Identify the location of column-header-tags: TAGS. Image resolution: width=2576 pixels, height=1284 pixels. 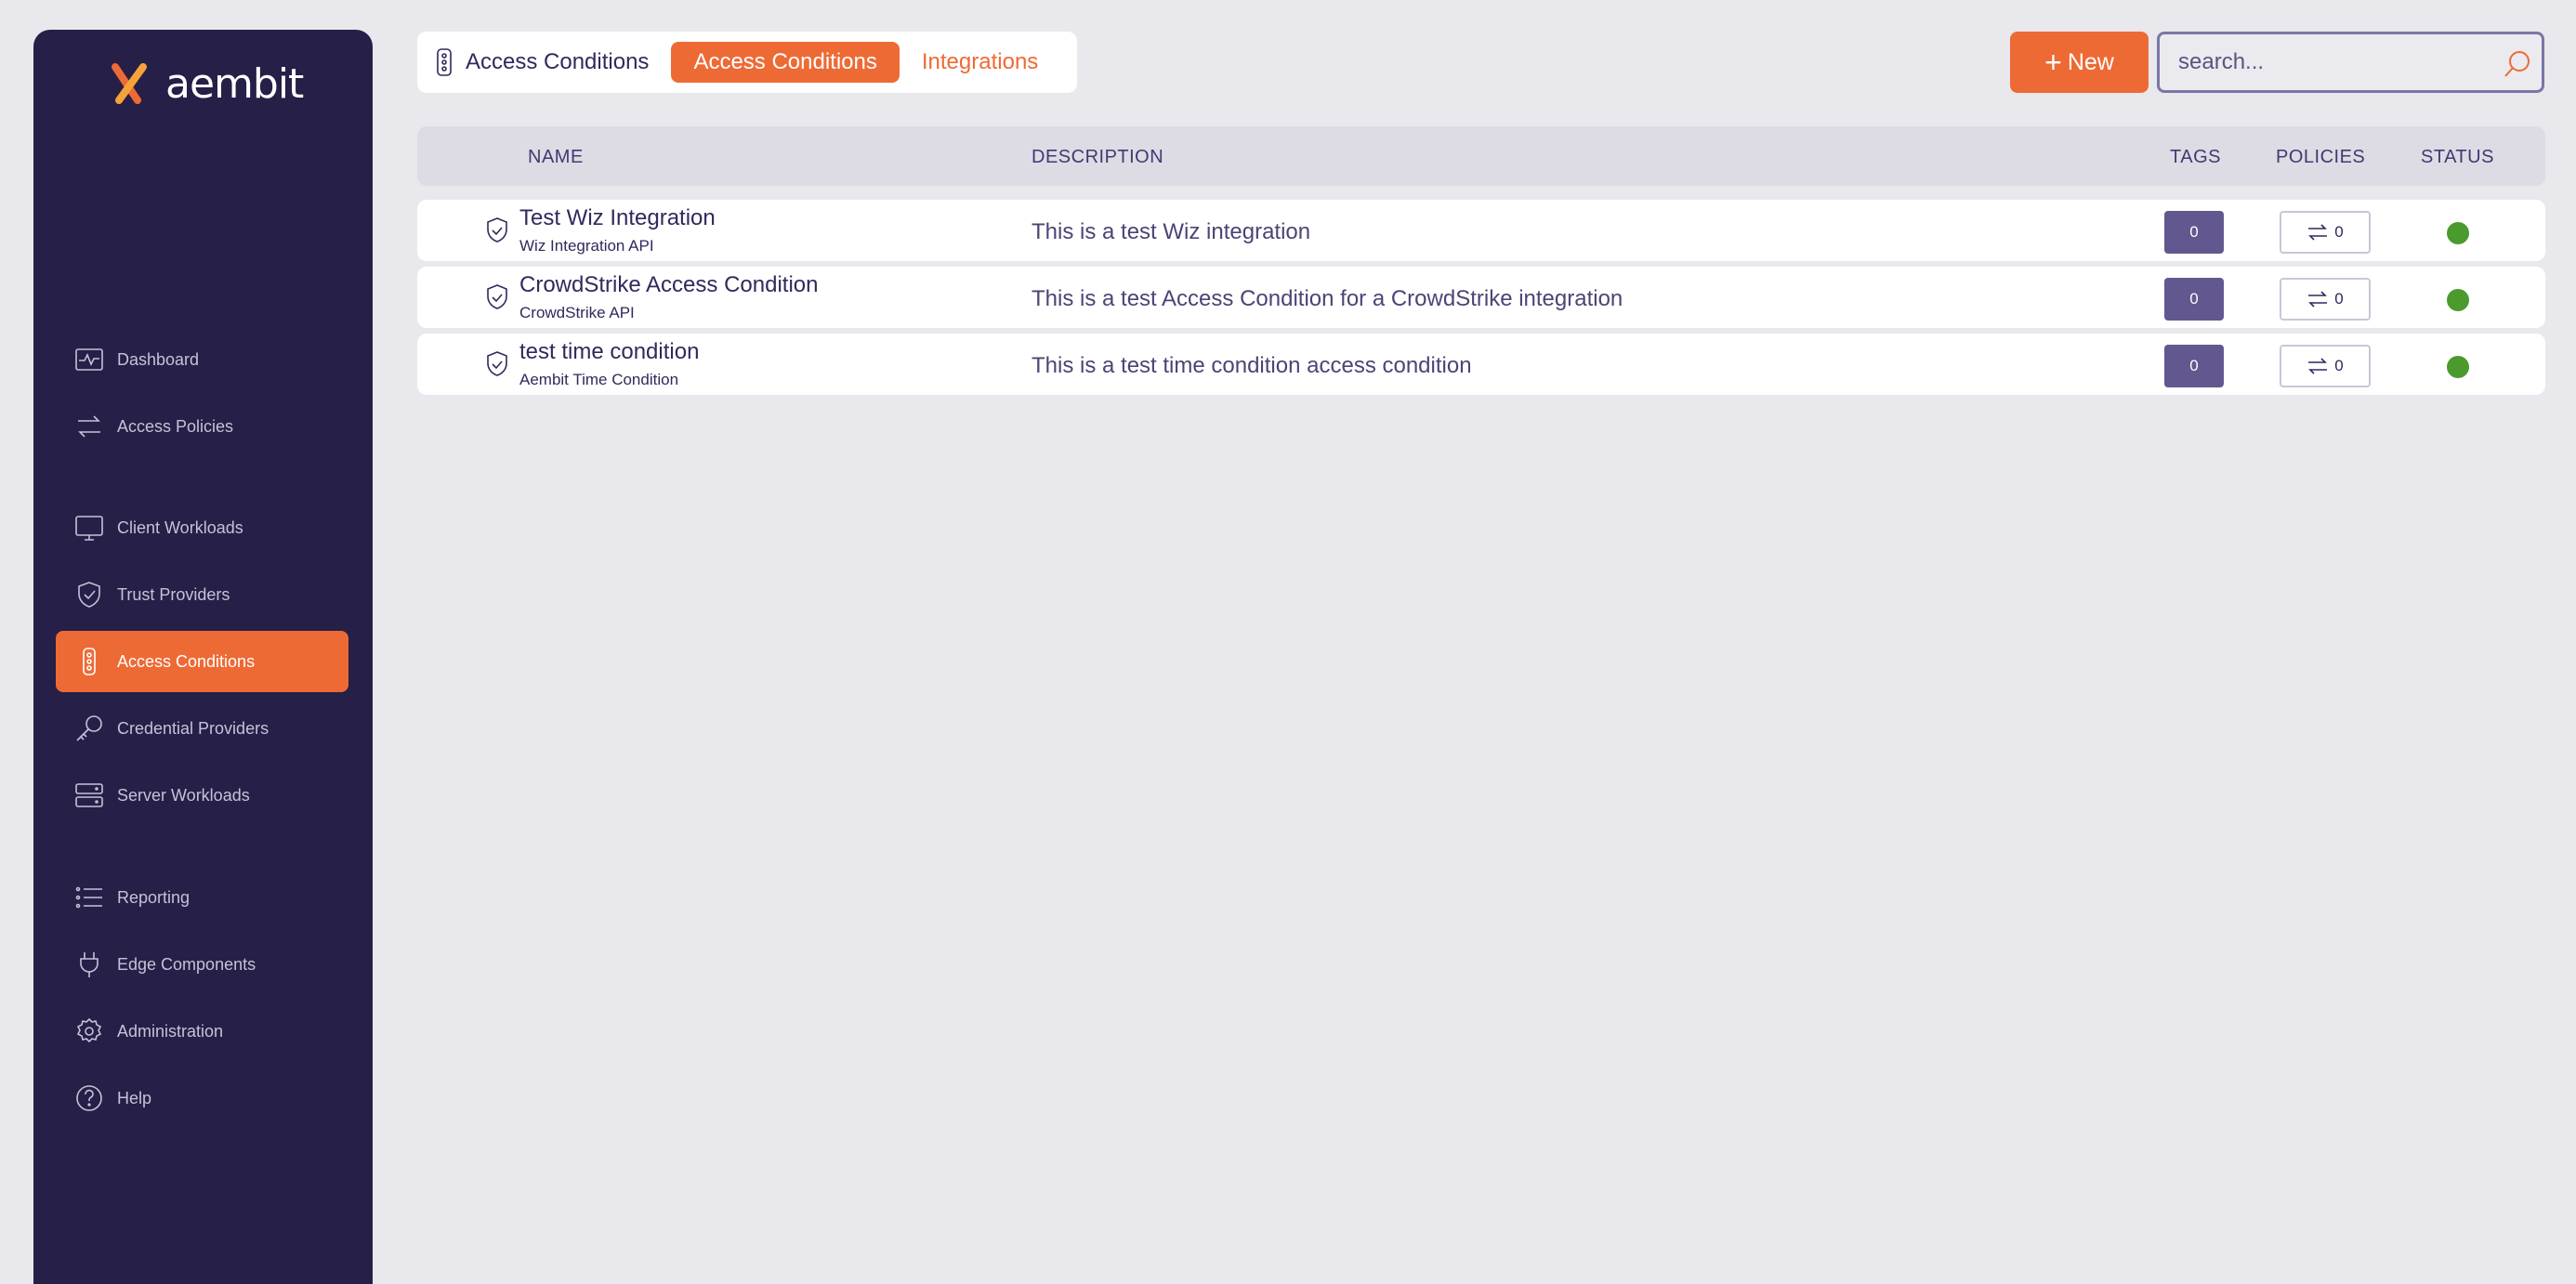
(2195, 157).